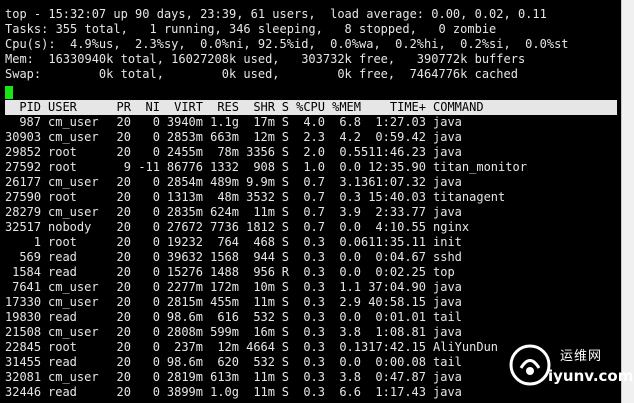 The image size is (634, 403). I want to click on cell-mem: 3.1, so click(350, 182).